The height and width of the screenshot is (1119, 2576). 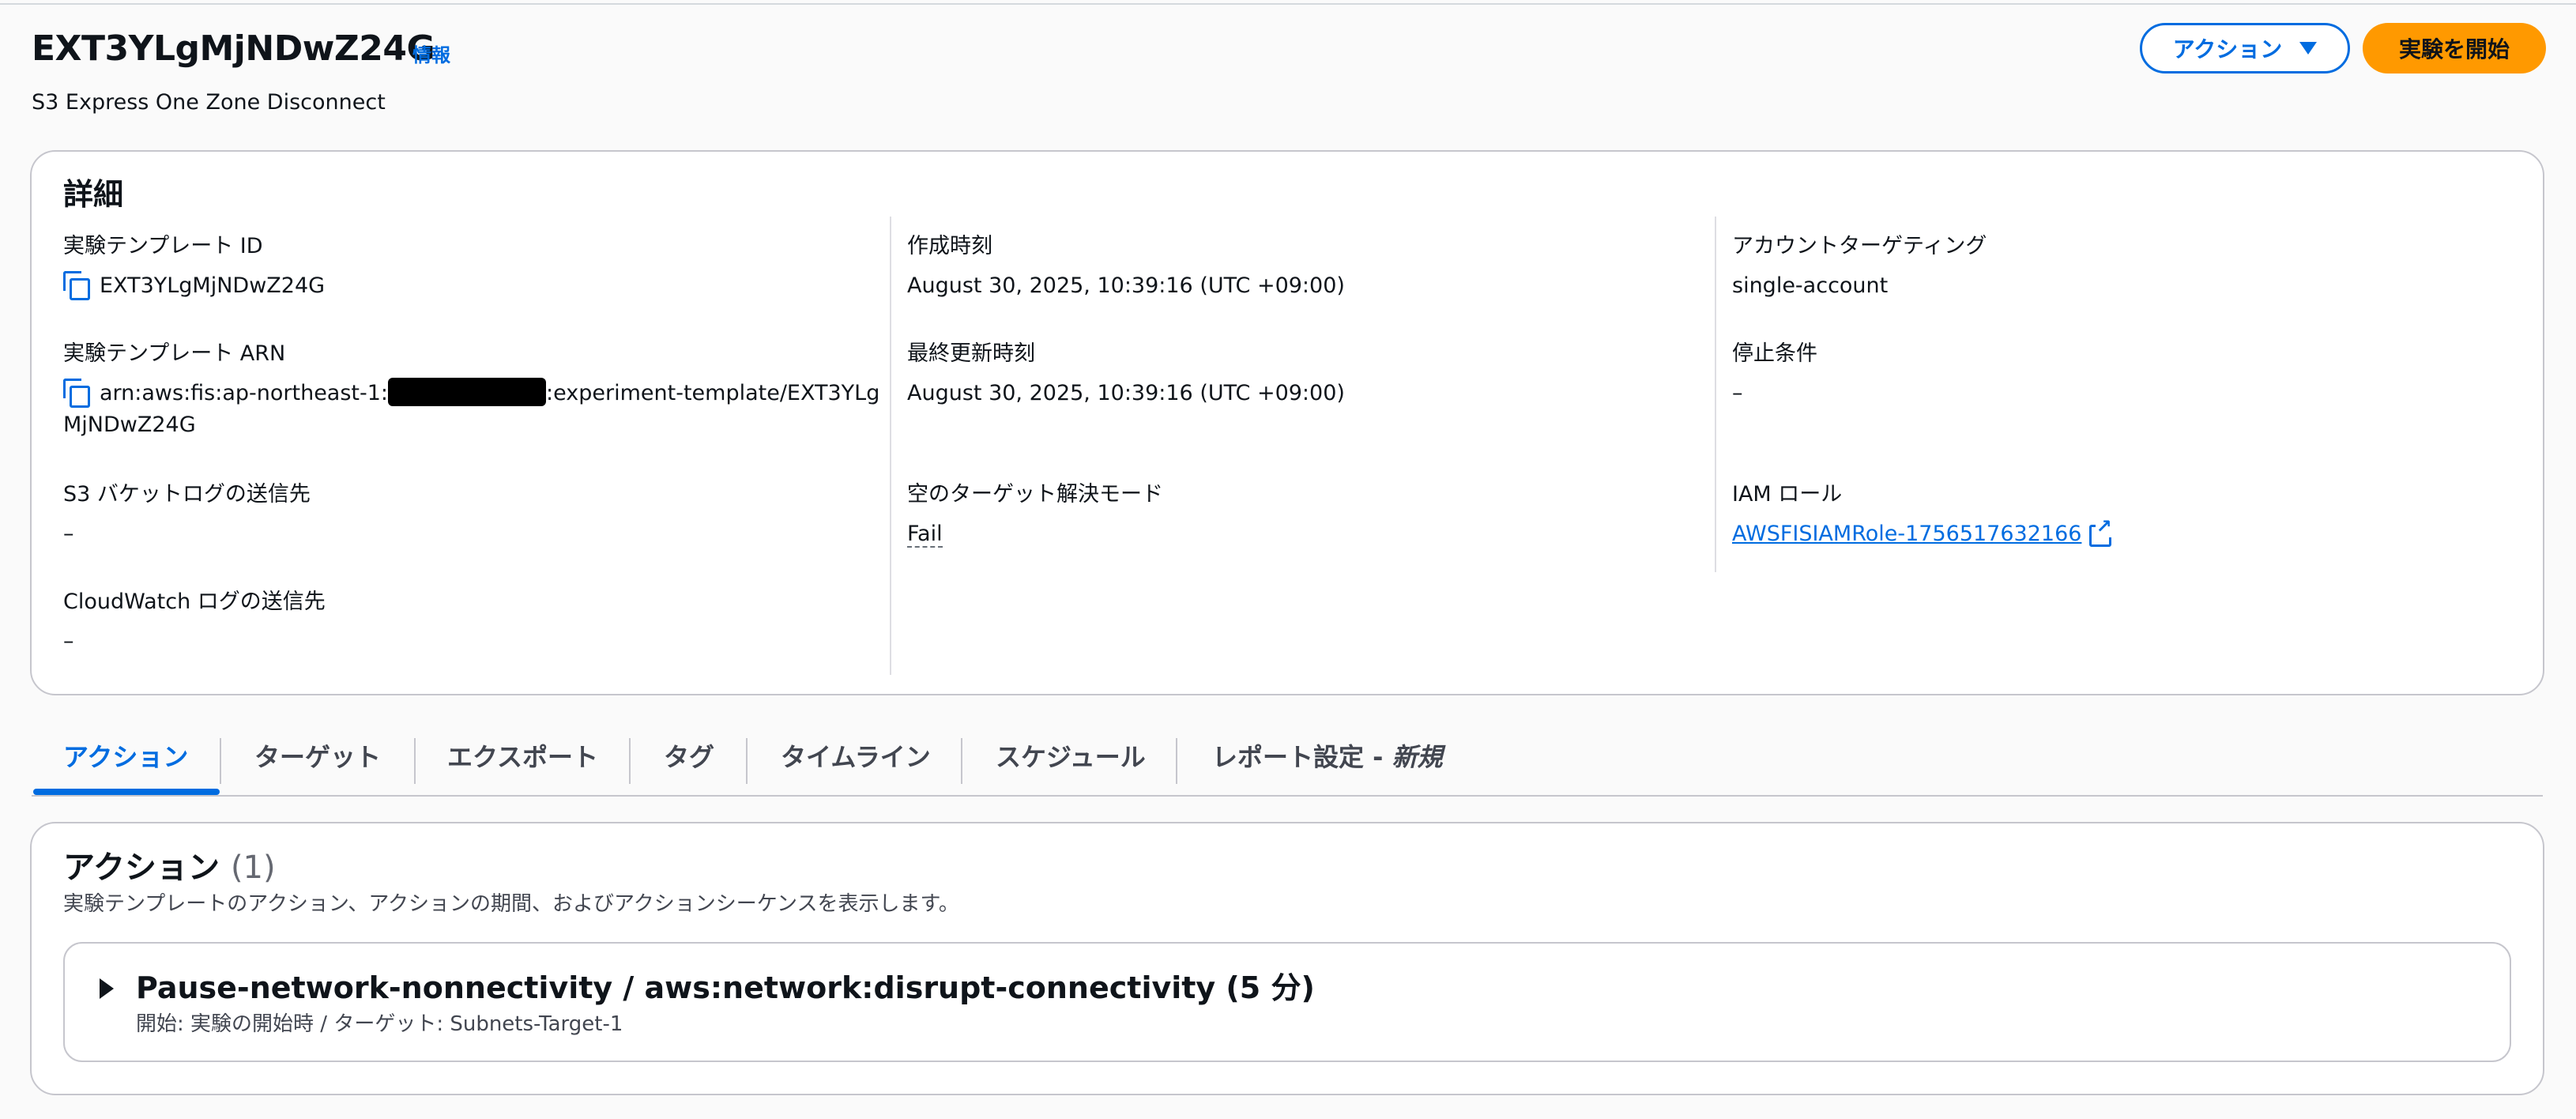 I want to click on template-id-value: EXT3YLgMjNDwZ24G, so click(x=213, y=285).